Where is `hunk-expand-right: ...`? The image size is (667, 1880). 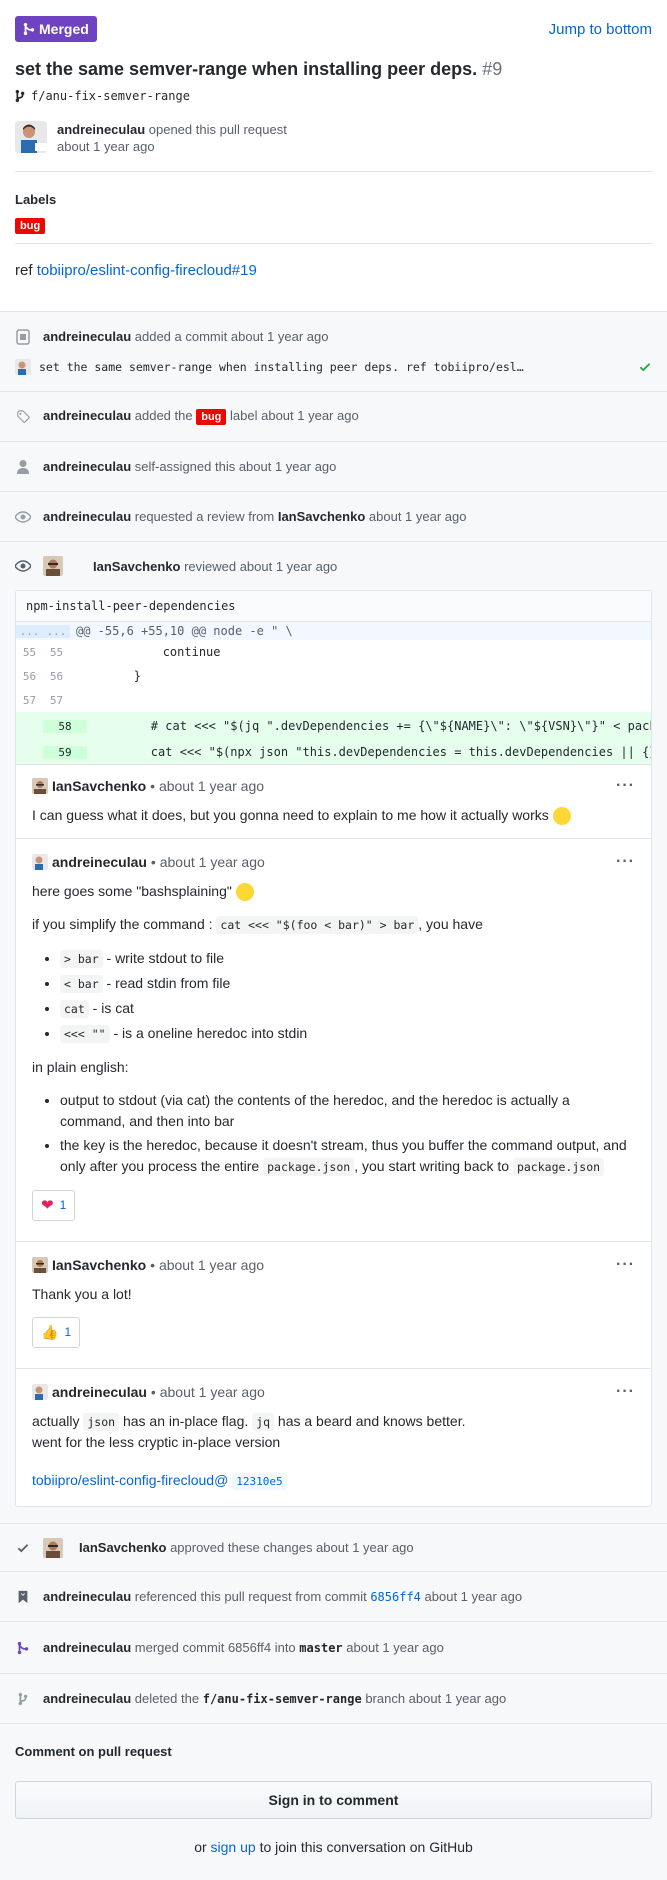 hunk-expand-right: ... is located at coordinates (56, 631).